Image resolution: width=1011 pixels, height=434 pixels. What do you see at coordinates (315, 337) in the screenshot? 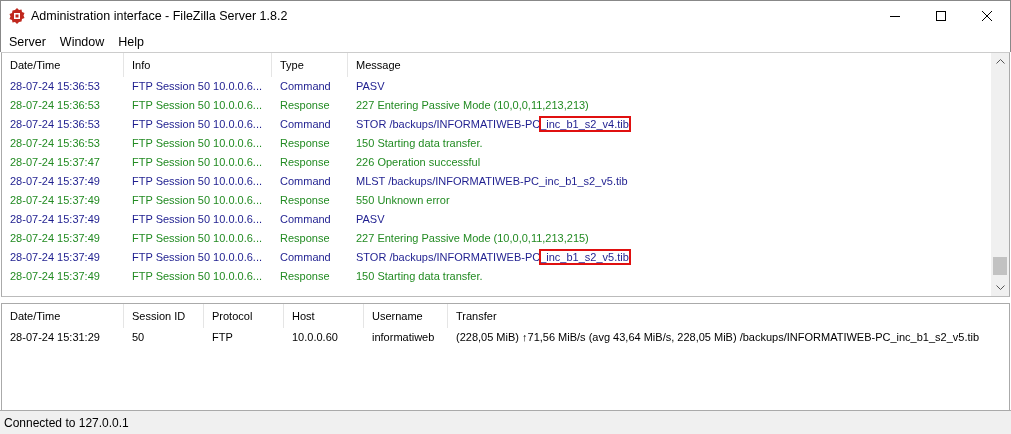
I see `table-cell-text: 10.0.0.60` at bounding box center [315, 337].